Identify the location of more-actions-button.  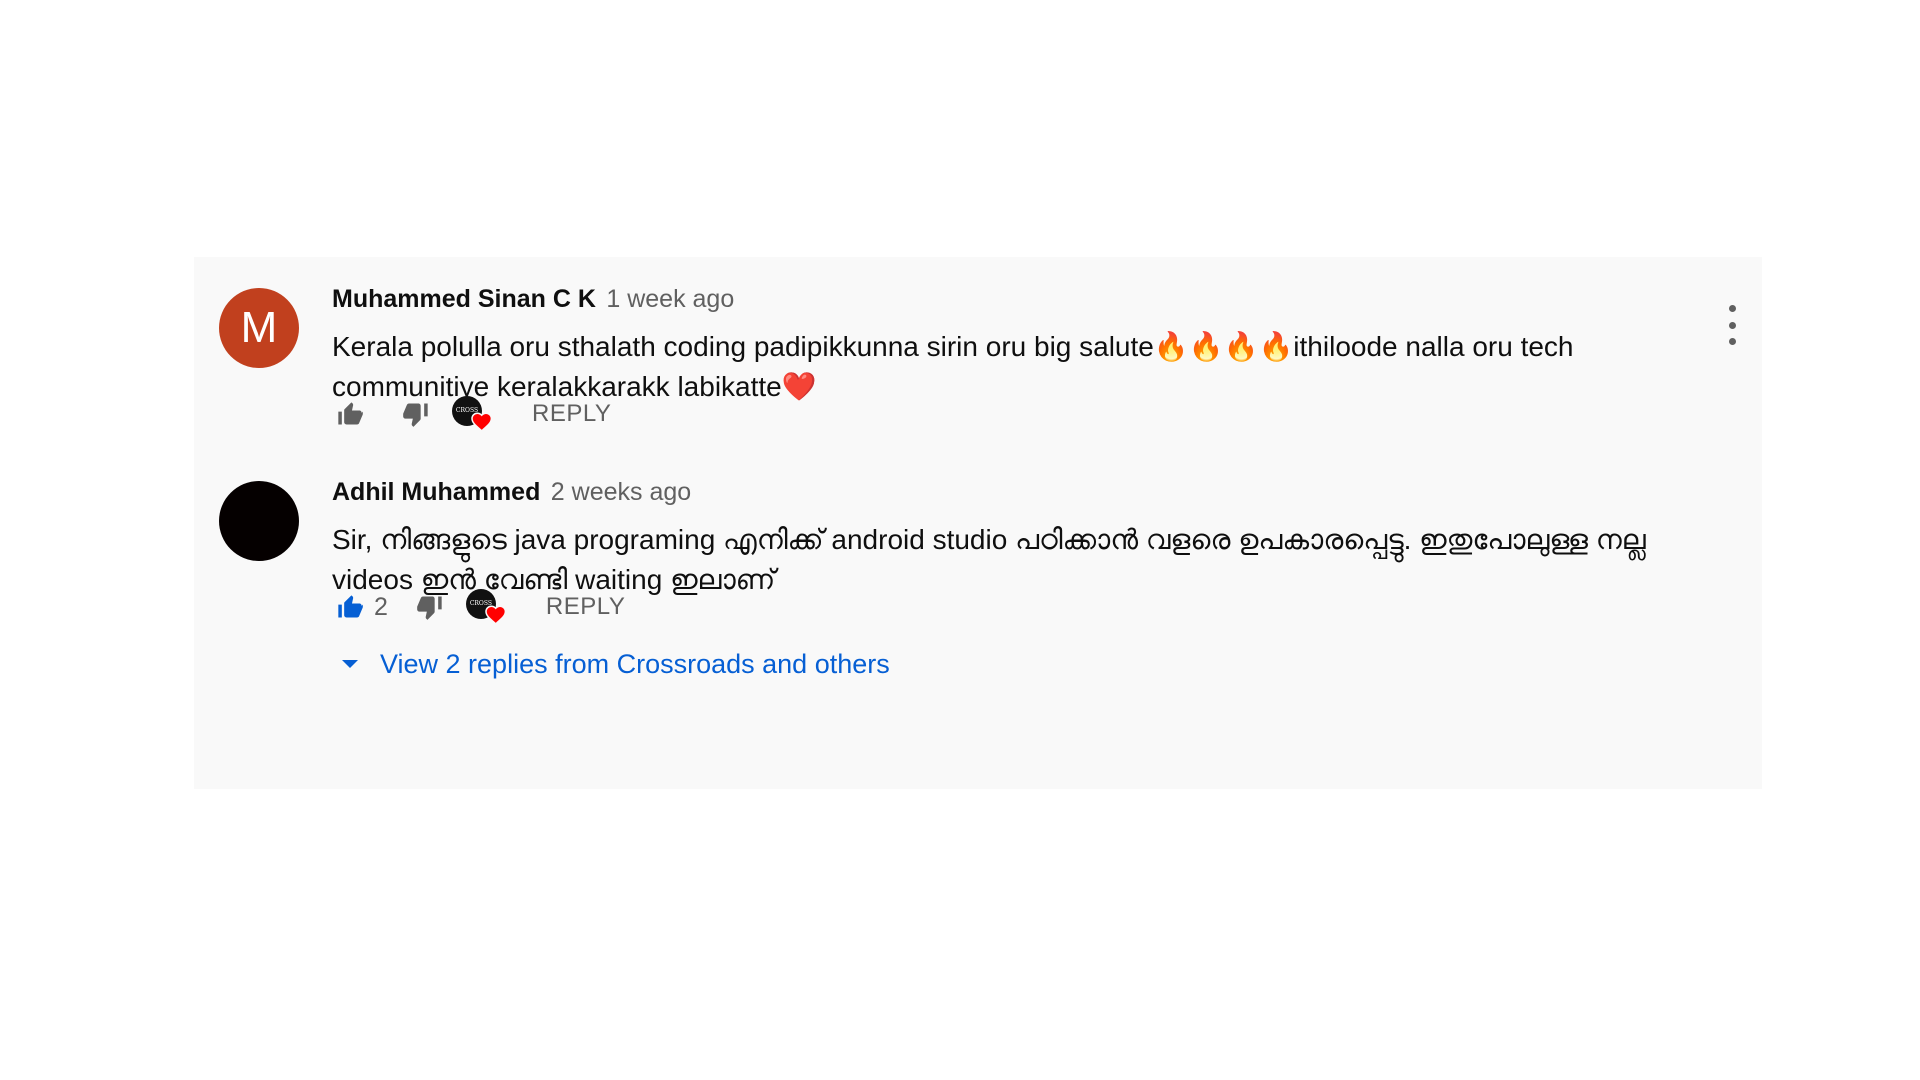
(1732, 325).